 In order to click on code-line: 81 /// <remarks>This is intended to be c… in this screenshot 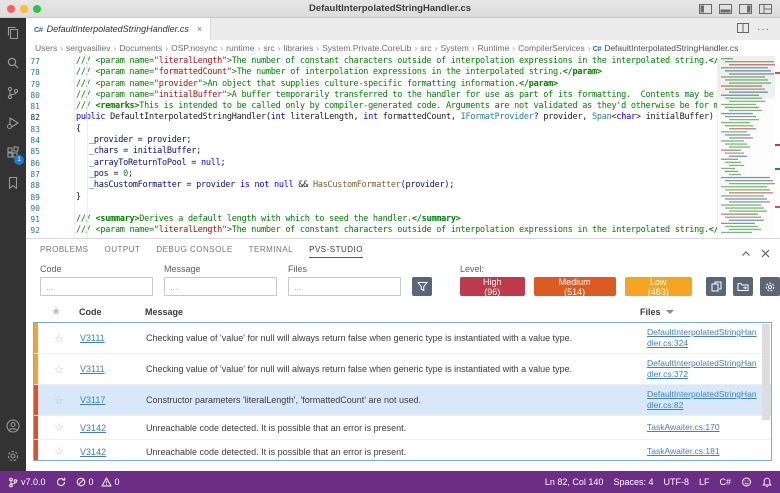, I will do `click(403, 106)`.